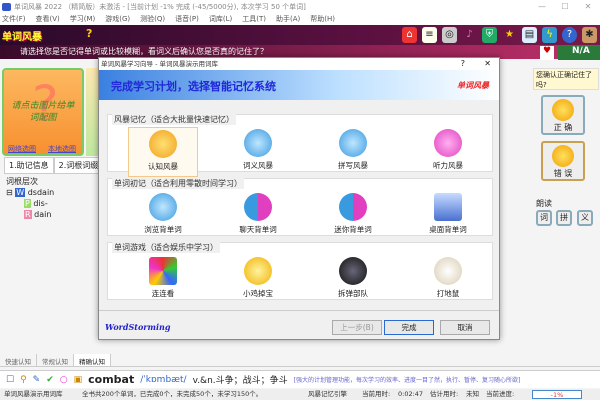  Describe the element at coordinates (30, 214) in the screenshot. I see `tree-node: R dain` at that location.